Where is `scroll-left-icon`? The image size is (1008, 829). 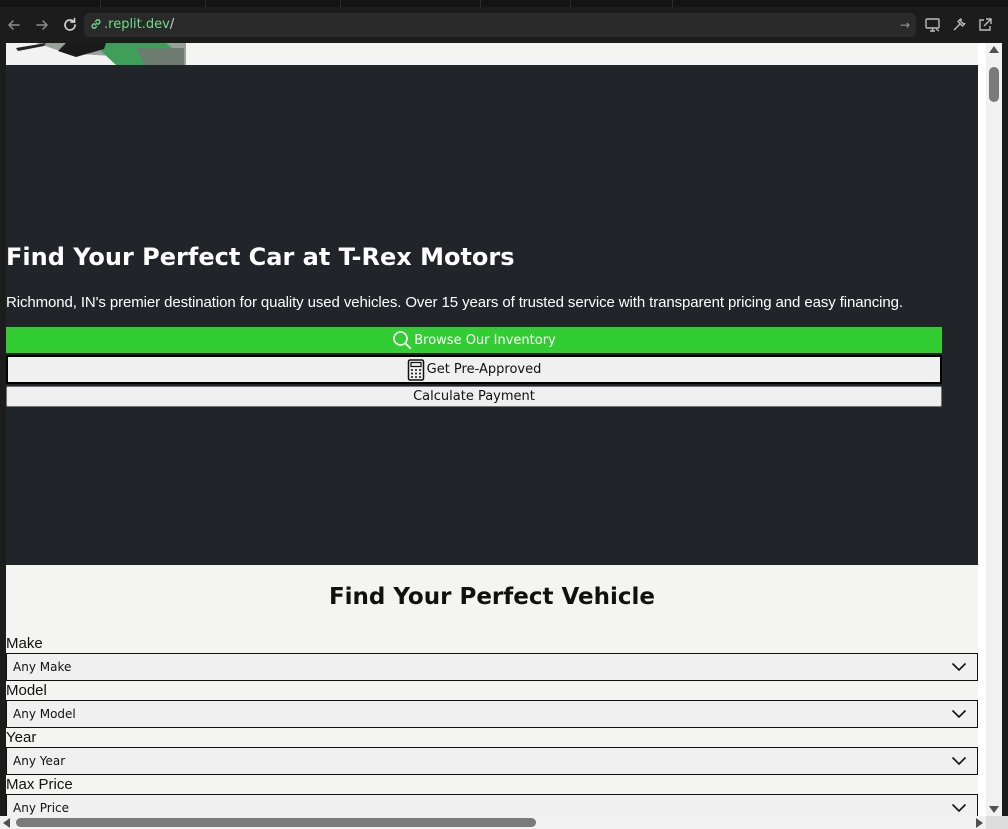 scroll-left-icon is located at coordinates (6, 823).